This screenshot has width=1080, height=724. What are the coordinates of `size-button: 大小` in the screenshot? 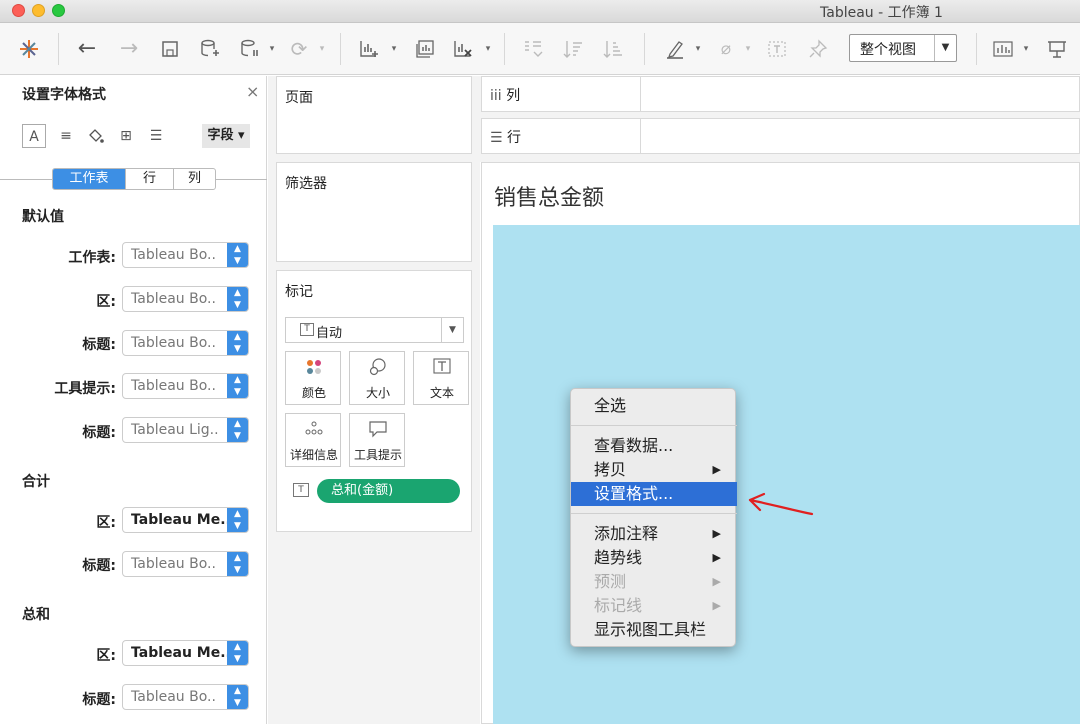 It's located at (377, 378).